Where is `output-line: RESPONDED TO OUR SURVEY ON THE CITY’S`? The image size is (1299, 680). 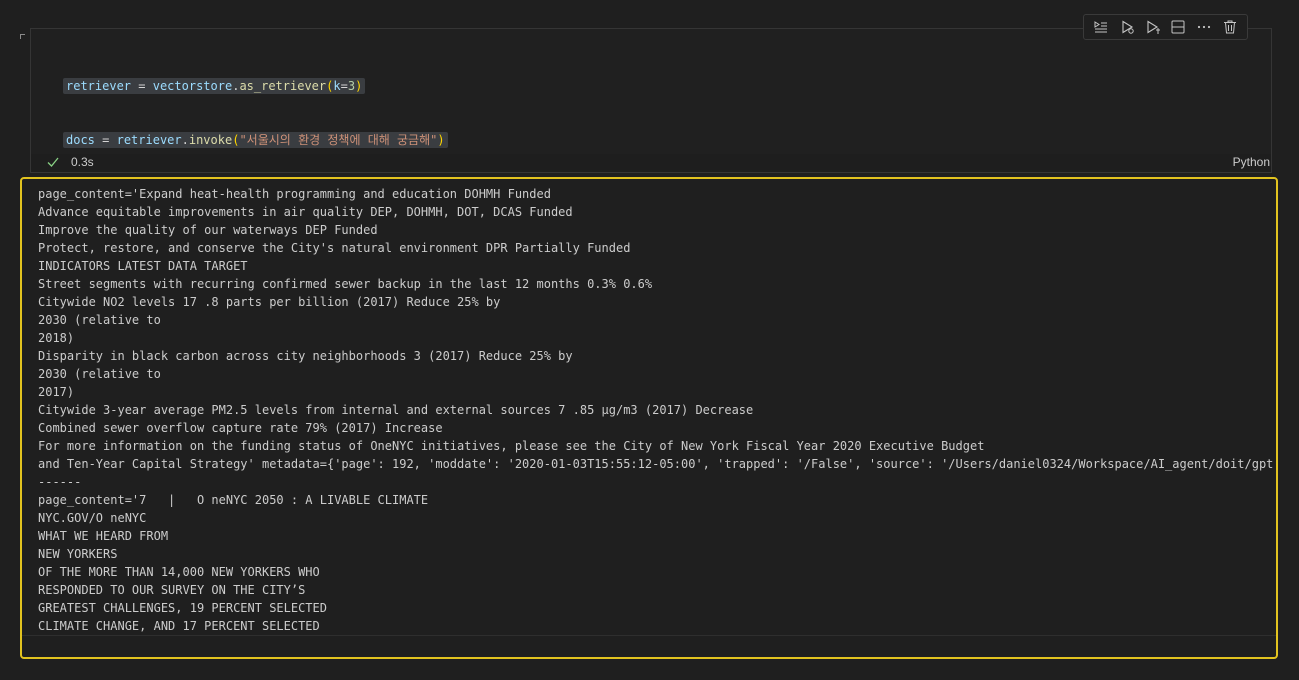
output-line: RESPONDED TO OUR SURVEY ON THE CITY’S is located at coordinates (172, 590).